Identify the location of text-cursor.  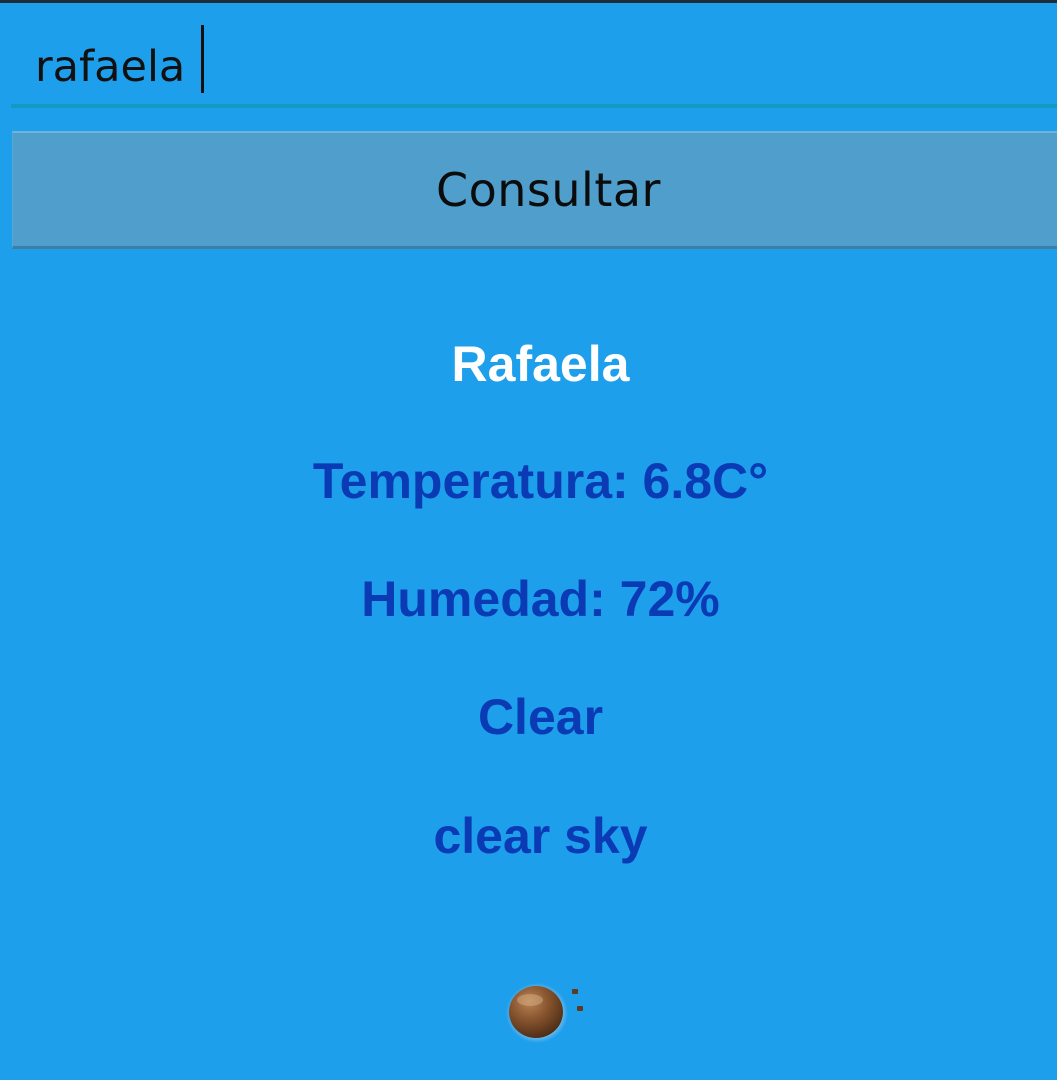
(202, 59).